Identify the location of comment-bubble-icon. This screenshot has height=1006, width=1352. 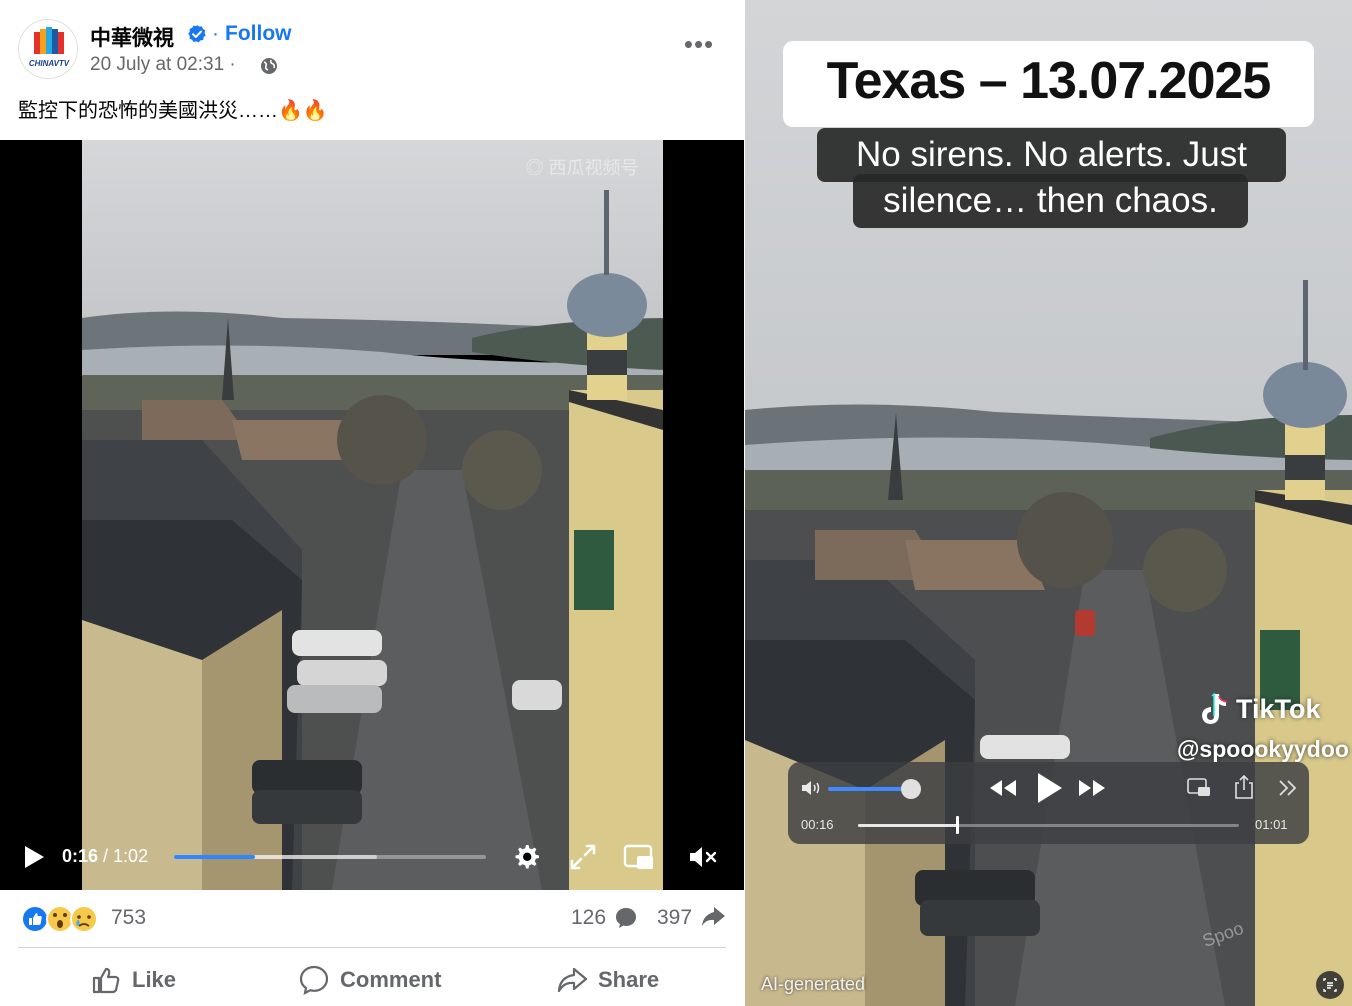
(626, 918).